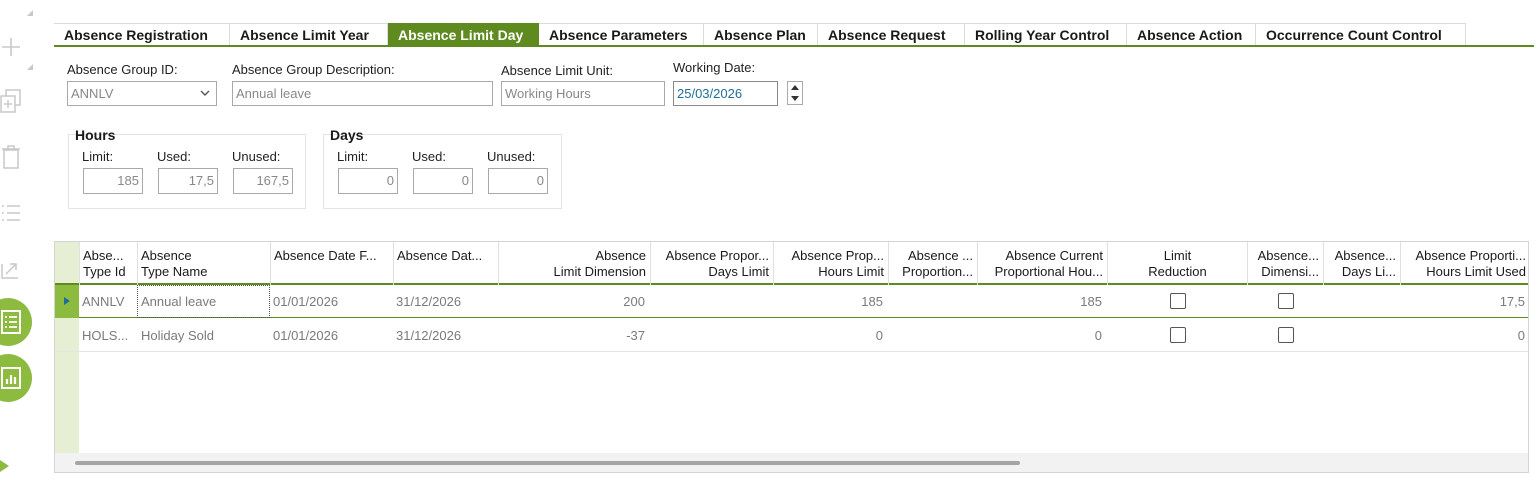 This screenshot has height=482, width=1538. Describe the element at coordinates (142, 93) in the screenshot. I see `group-id-select: ANNLV` at that location.